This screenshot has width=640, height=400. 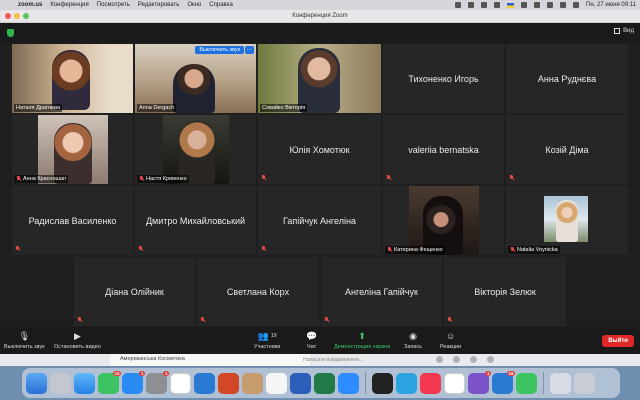 What do you see at coordinates (319, 78) in the screenshot?
I see `participant-tile-active-speaker: Совайко Вікторія` at bounding box center [319, 78].